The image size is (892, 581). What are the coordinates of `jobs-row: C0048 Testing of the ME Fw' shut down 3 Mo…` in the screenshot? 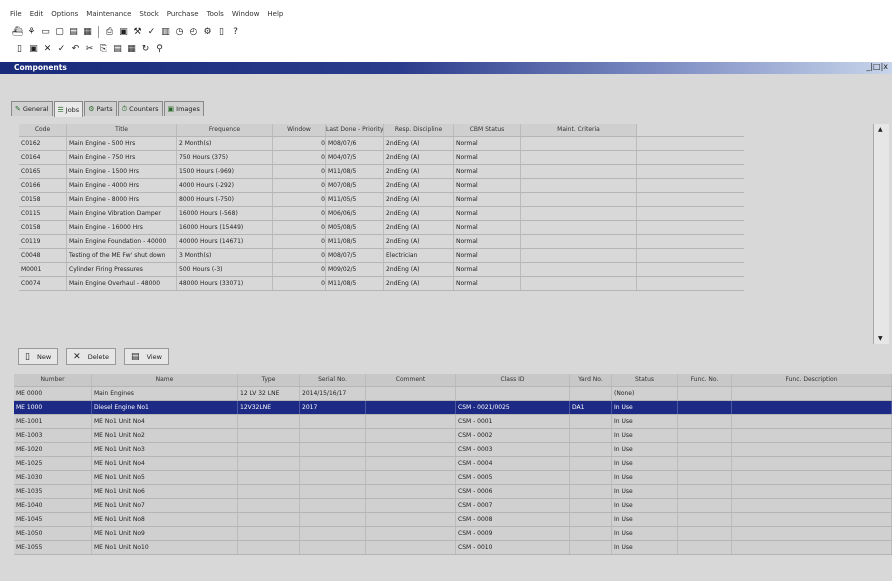 It's located at (381, 256).